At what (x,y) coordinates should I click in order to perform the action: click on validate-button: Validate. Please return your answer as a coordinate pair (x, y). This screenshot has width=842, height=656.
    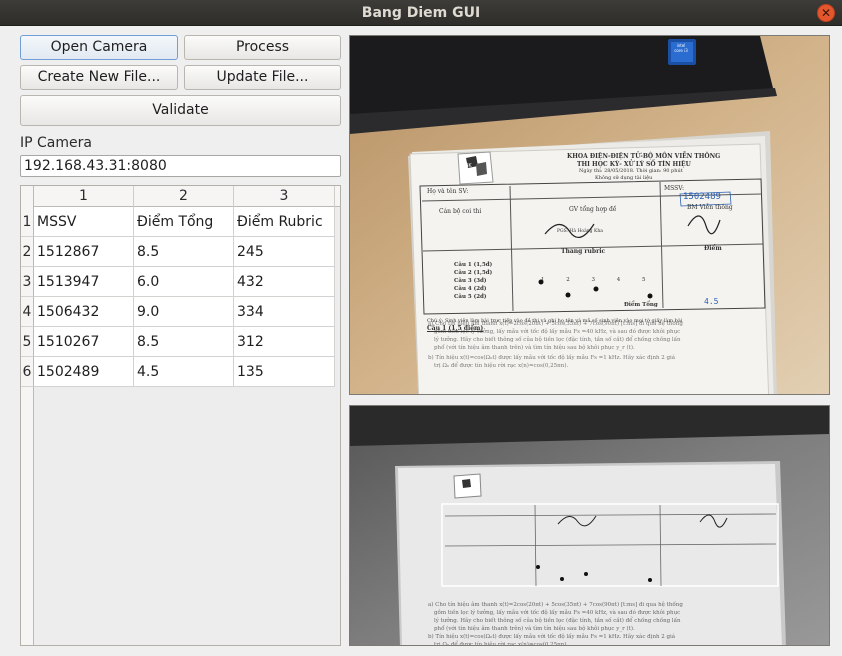
    Looking at the image, I should click on (180, 110).